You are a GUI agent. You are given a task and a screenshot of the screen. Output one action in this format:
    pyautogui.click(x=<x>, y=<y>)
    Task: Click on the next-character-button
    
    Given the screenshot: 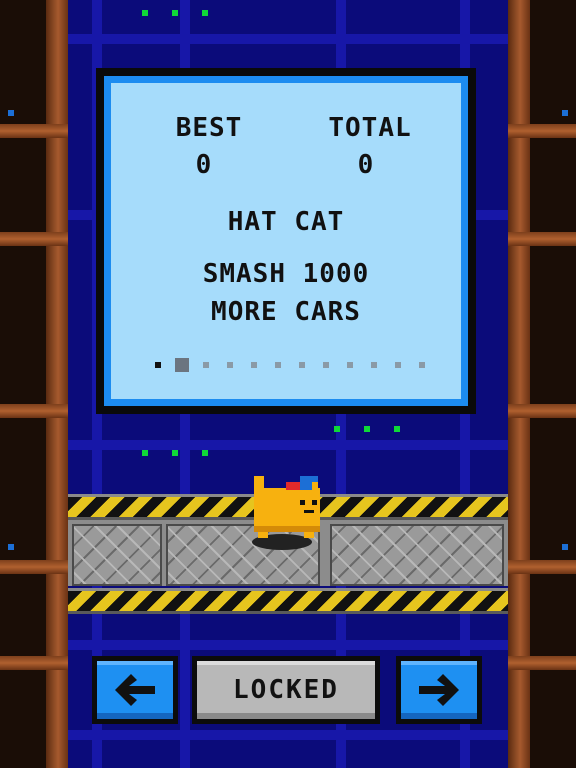 What is the action you would take?
    pyautogui.click(x=439, y=690)
    